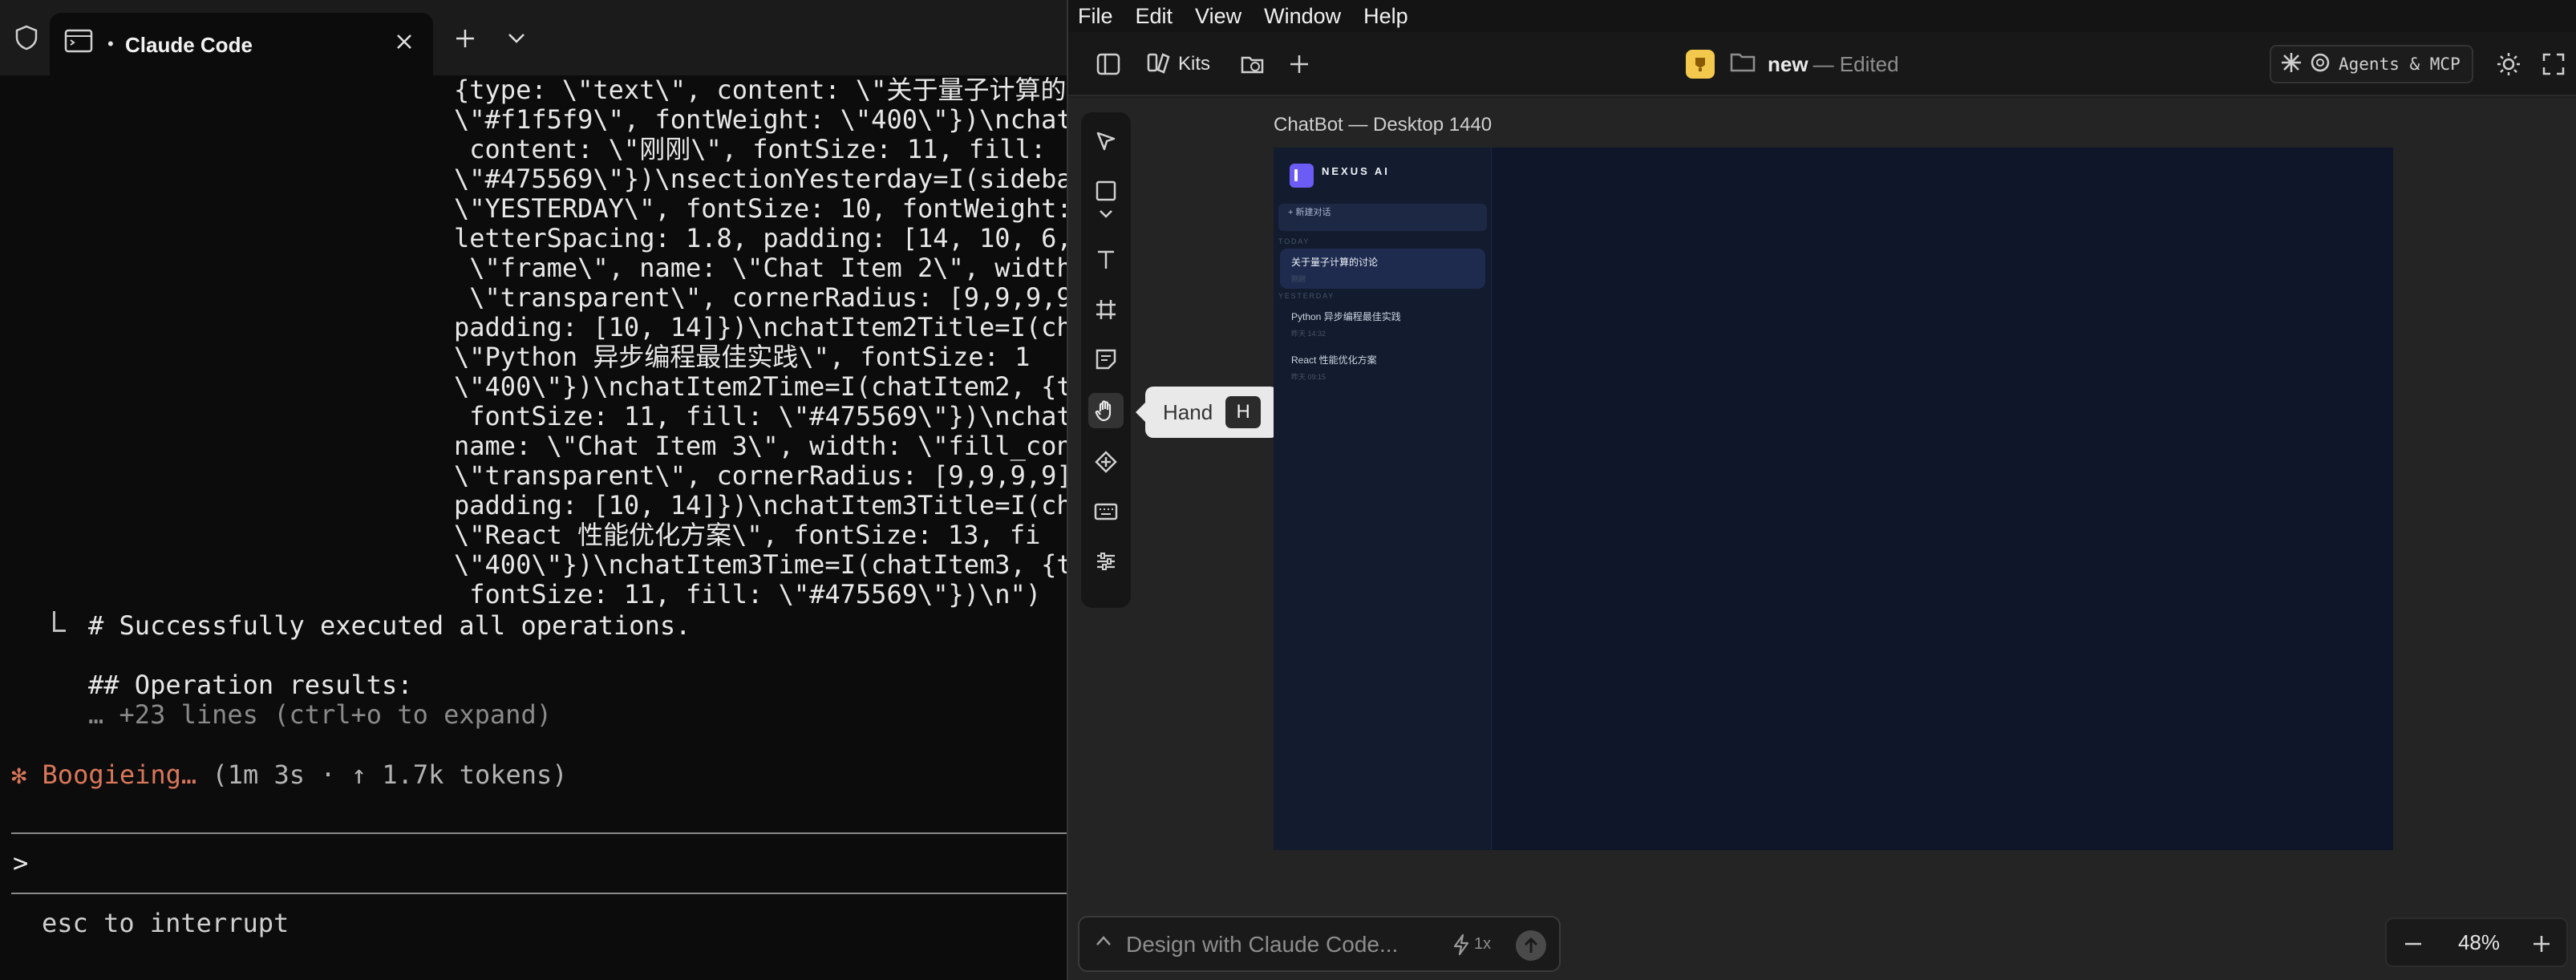  What do you see at coordinates (2413, 944) in the screenshot?
I see `zoom-out-icon` at bounding box center [2413, 944].